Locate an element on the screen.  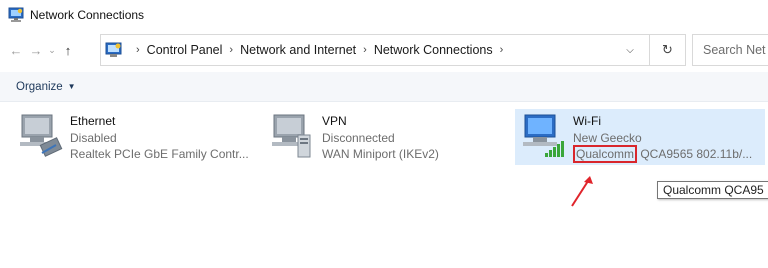
breadcrumb-network-connections: Network Connections is located at coordinates (433, 50).